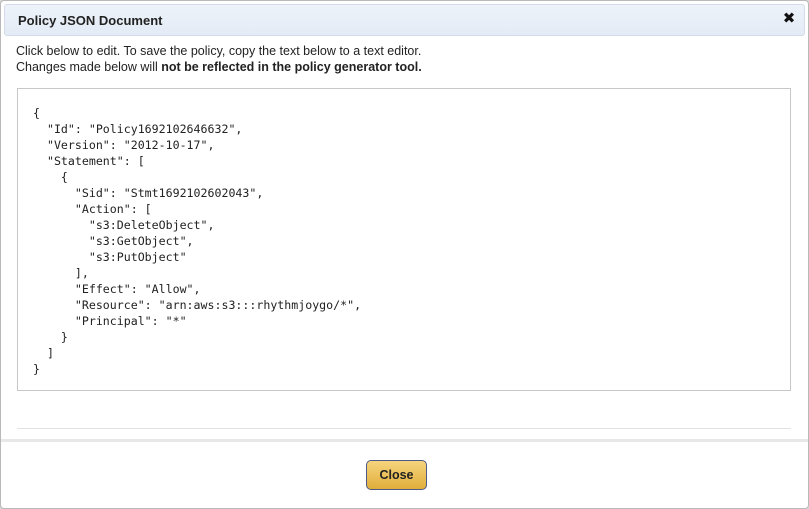 The width and height of the screenshot is (809, 509). What do you see at coordinates (404, 20) in the screenshot?
I see `dialog-title-bar: Policy JSON Document ✖` at bounding box center [404, 20].